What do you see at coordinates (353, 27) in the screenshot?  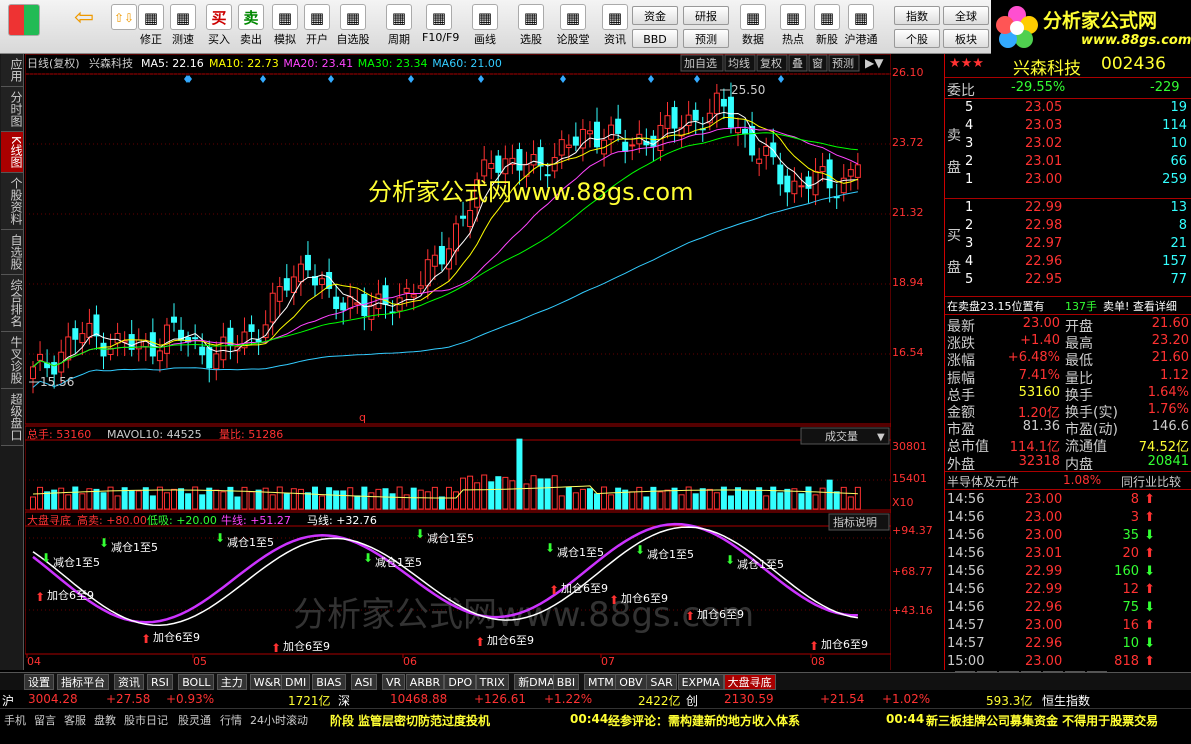 I see `toolbar-star-button: ▦ 自选股` at bounding box center [353, 27].